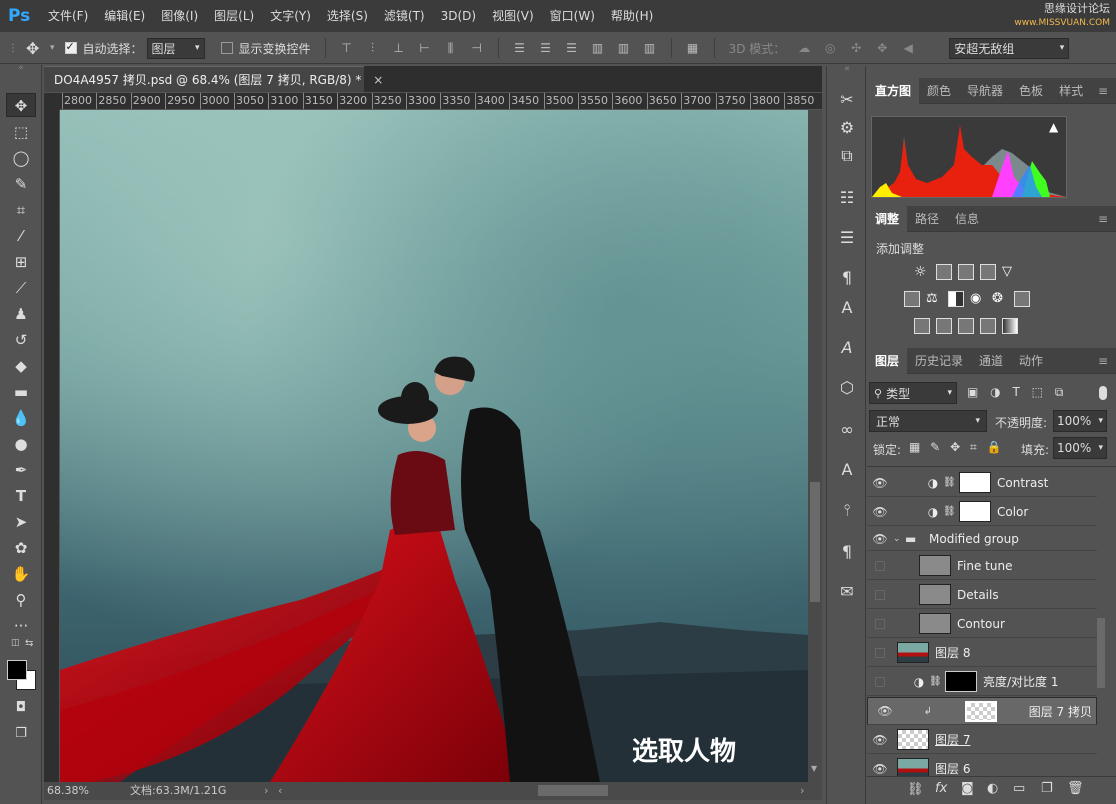 Image resolution: width=1116 pixels, height=804 pixels. I want to click on move-tool-icon: ✥, so click(38, 48).